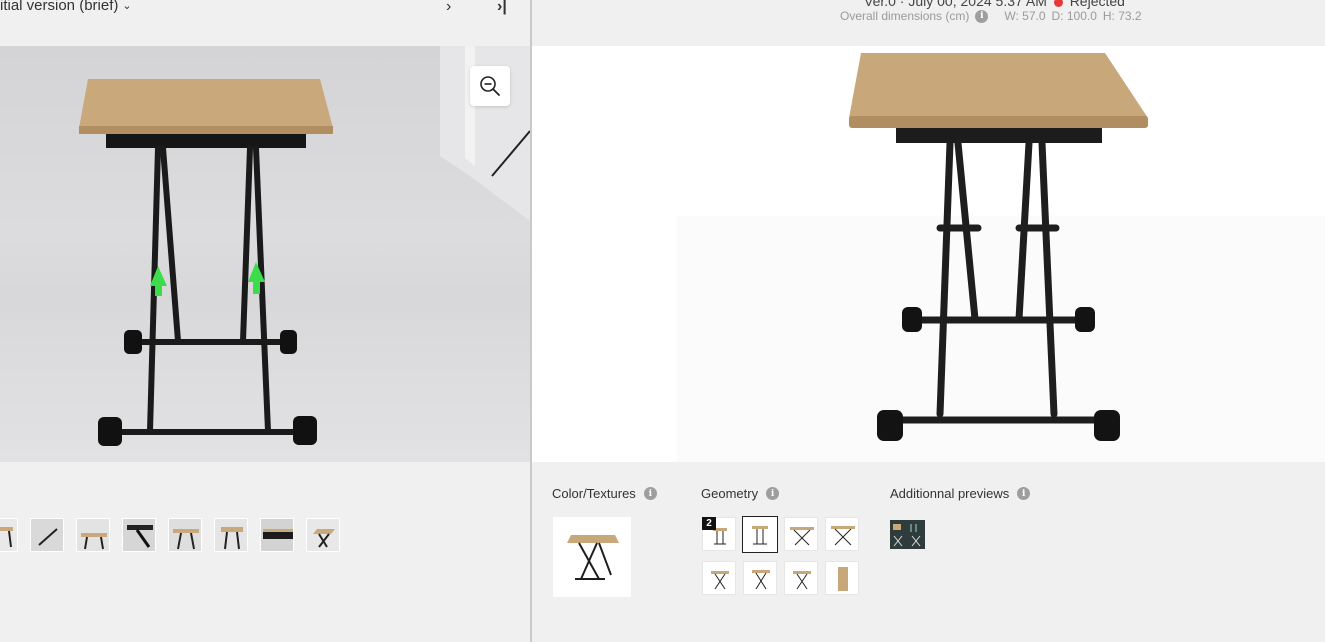 This screenshot has height=642, width=1325. I want to click on texture-preview-image, so click(593, 557).